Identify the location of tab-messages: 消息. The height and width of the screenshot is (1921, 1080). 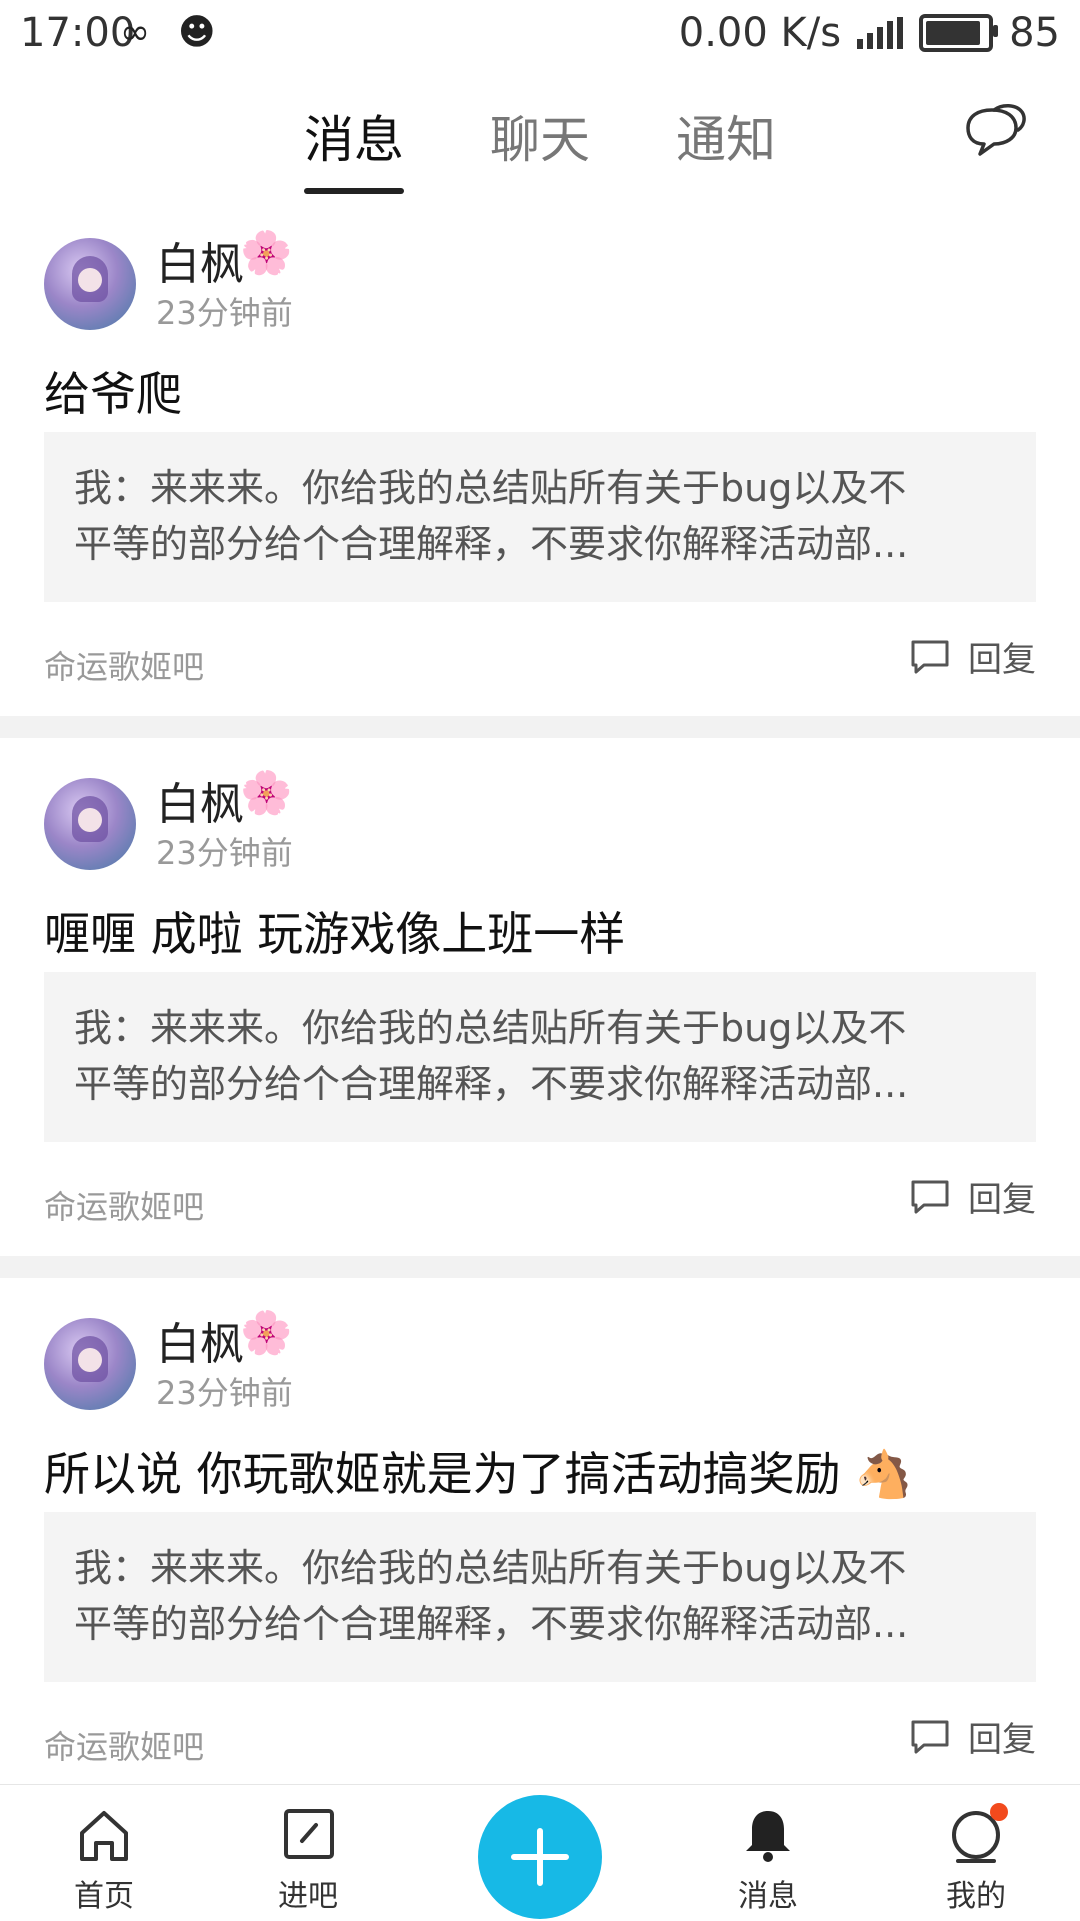
(354, 136).